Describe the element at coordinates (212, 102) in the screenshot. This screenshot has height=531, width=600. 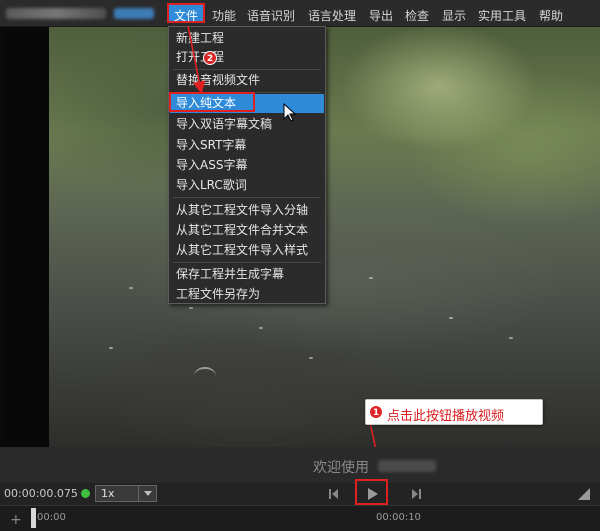
I see `annotation-highlight-import-text` at that location.